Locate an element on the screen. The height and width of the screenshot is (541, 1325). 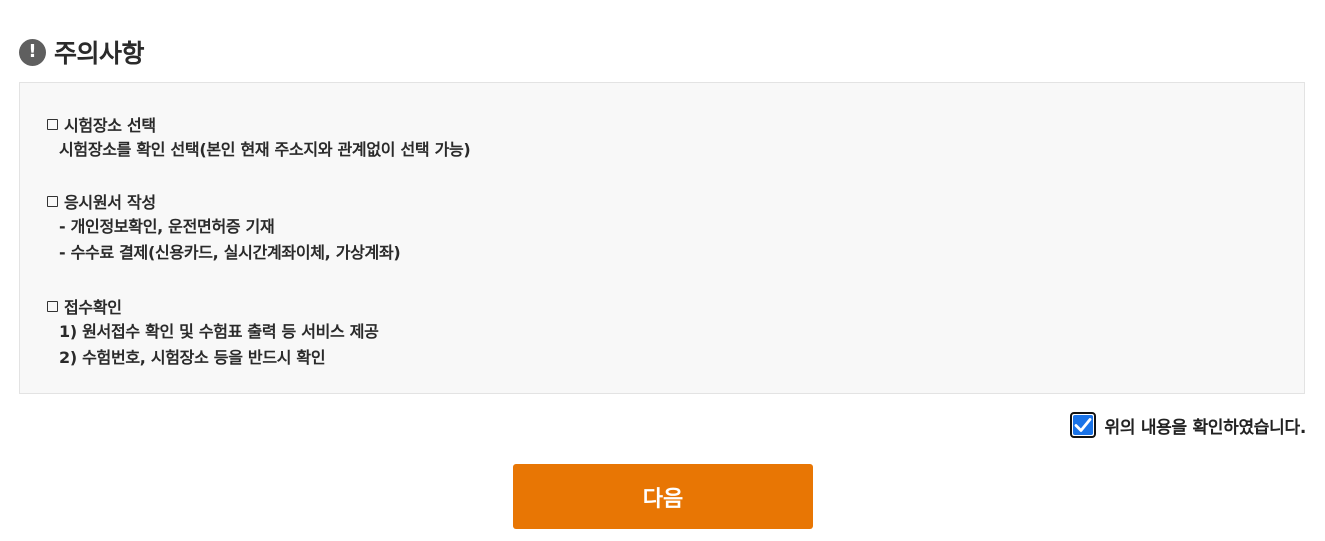
section-line: - 수수료 결제(신용카드, 실시간계좌이체, 가상계좌) is located at coordinates (230, 252).